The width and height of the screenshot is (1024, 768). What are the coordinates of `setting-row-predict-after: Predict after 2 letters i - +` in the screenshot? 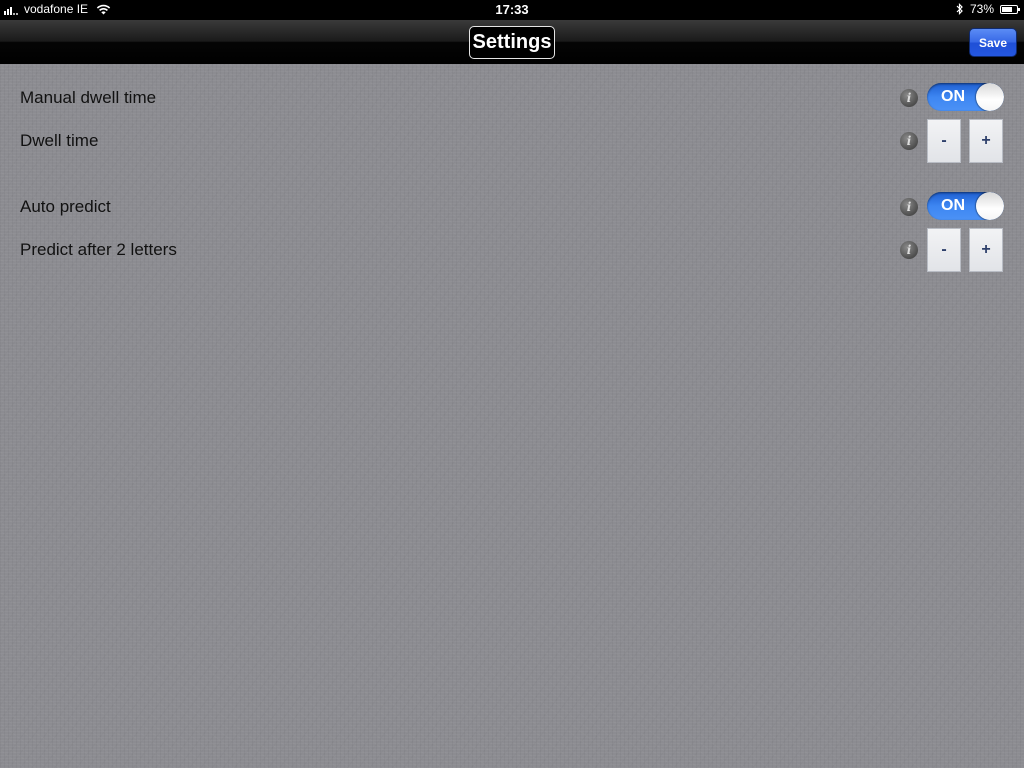 It's located at (512, 250).